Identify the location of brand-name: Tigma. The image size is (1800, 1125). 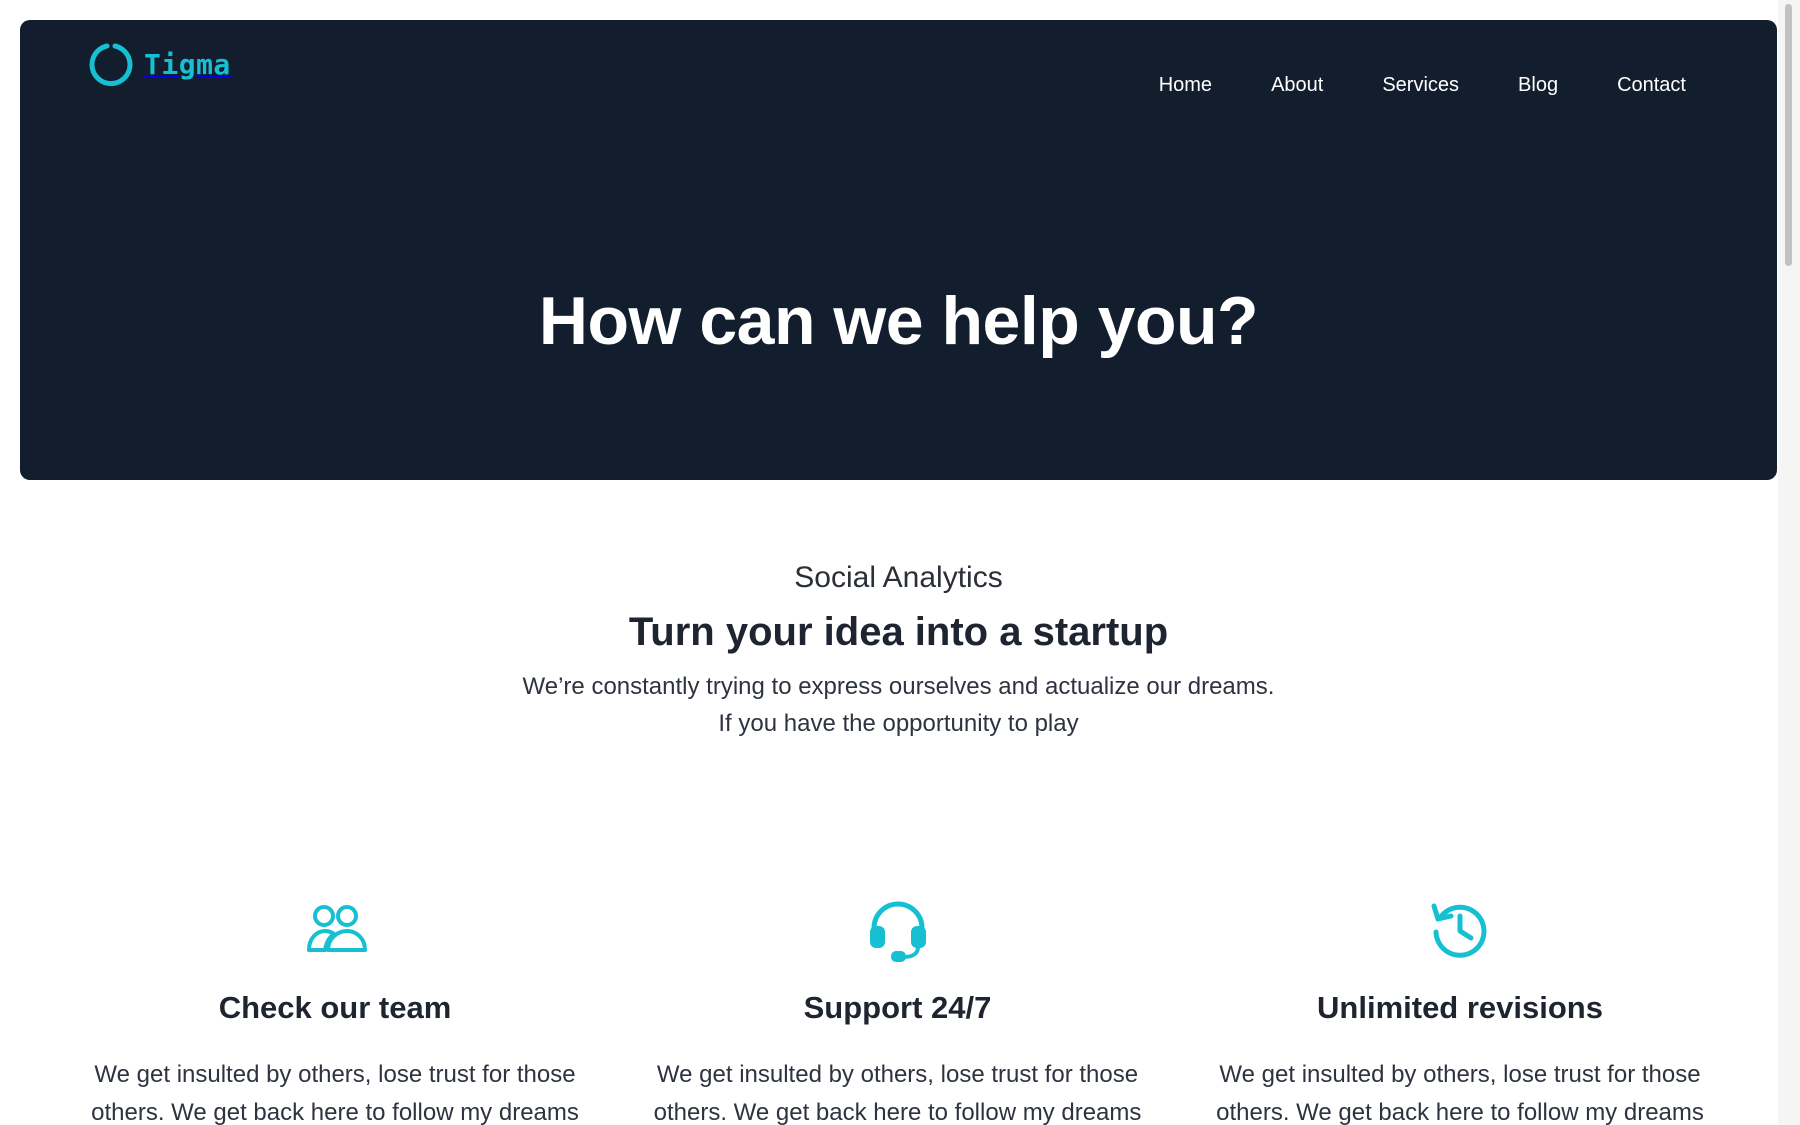
(187, 64).